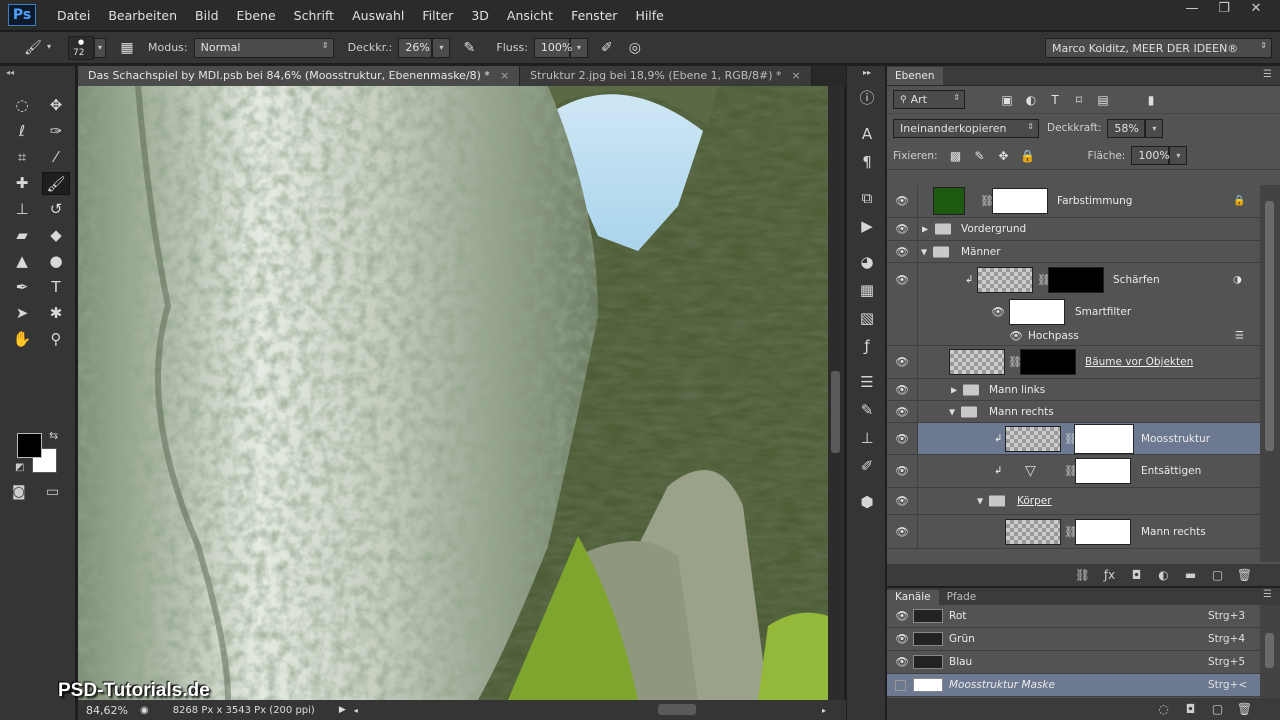  Describe the element at coordinates (954, 389) in the screenshot. I see `expand-arrow-icon: ▶` at that location.